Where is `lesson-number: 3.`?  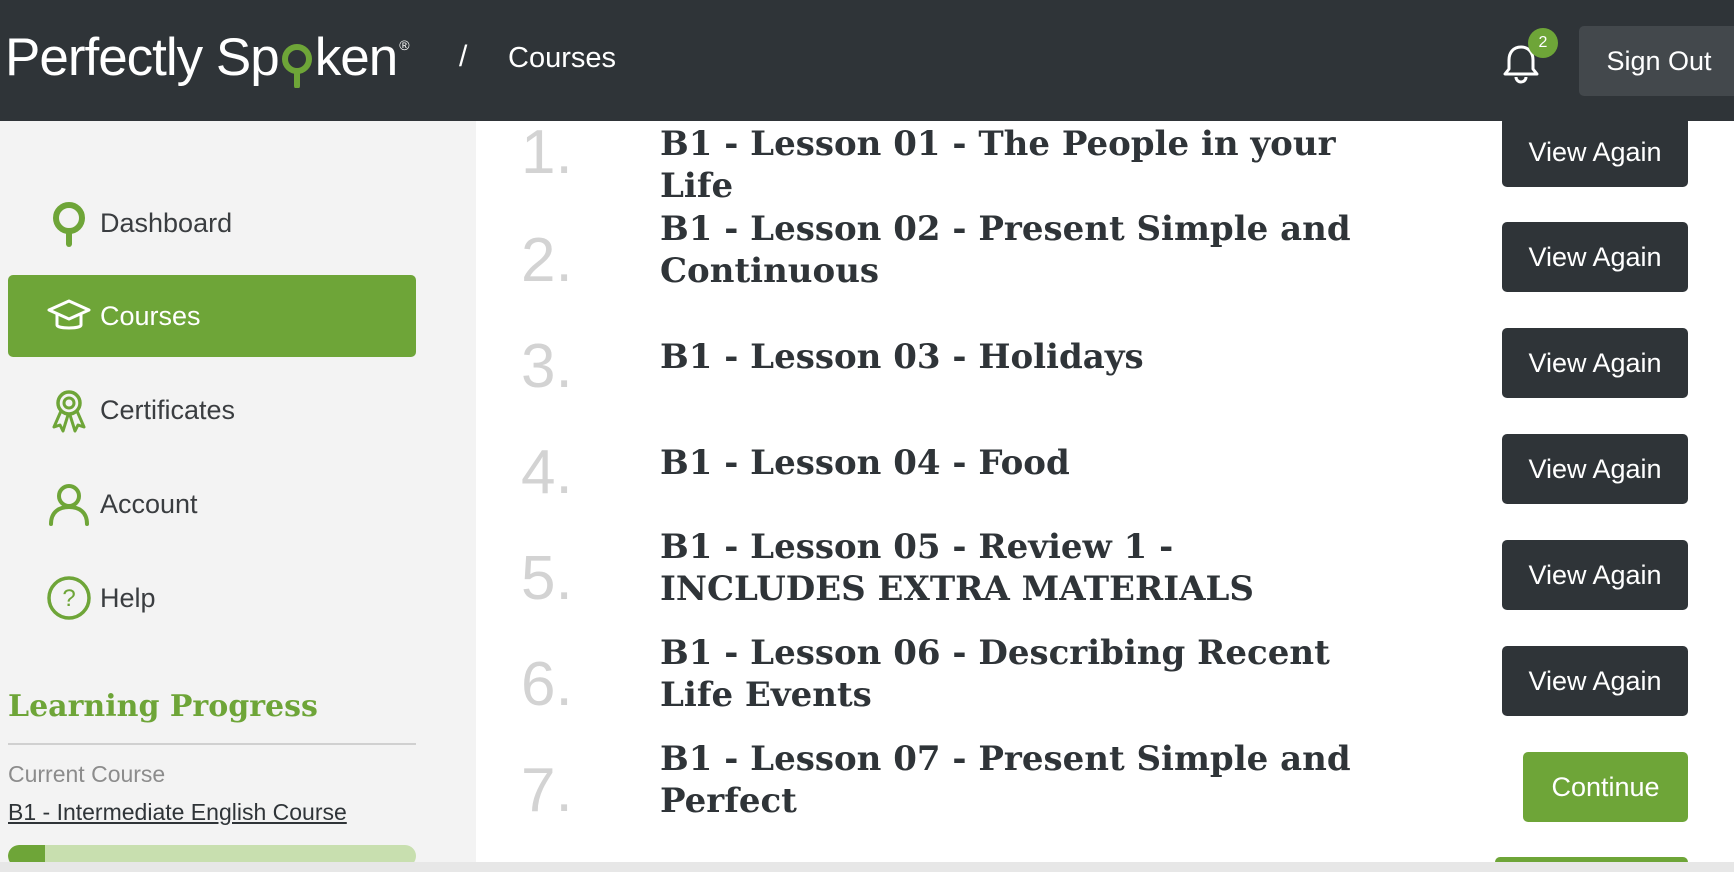 lesson-number: 3. is located at coordinates (547, 366).